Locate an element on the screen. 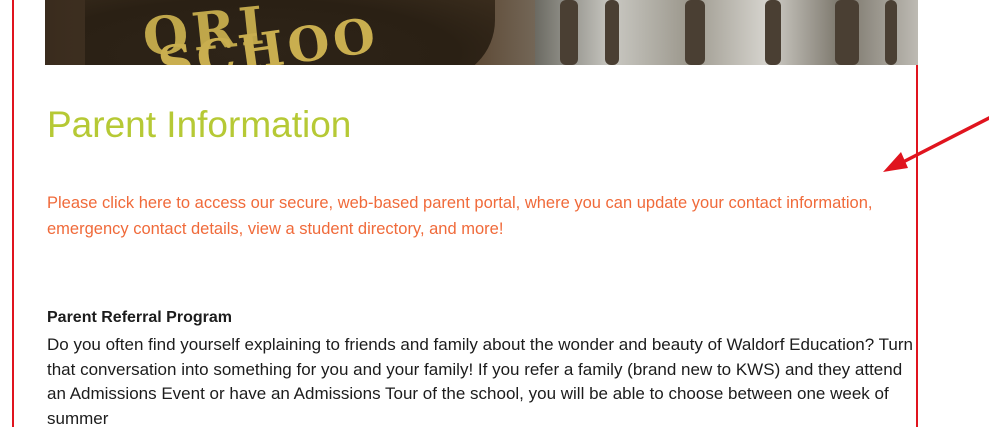 This screenshot has width=989, height=427. sky-background is located at coordinates (726, 32).